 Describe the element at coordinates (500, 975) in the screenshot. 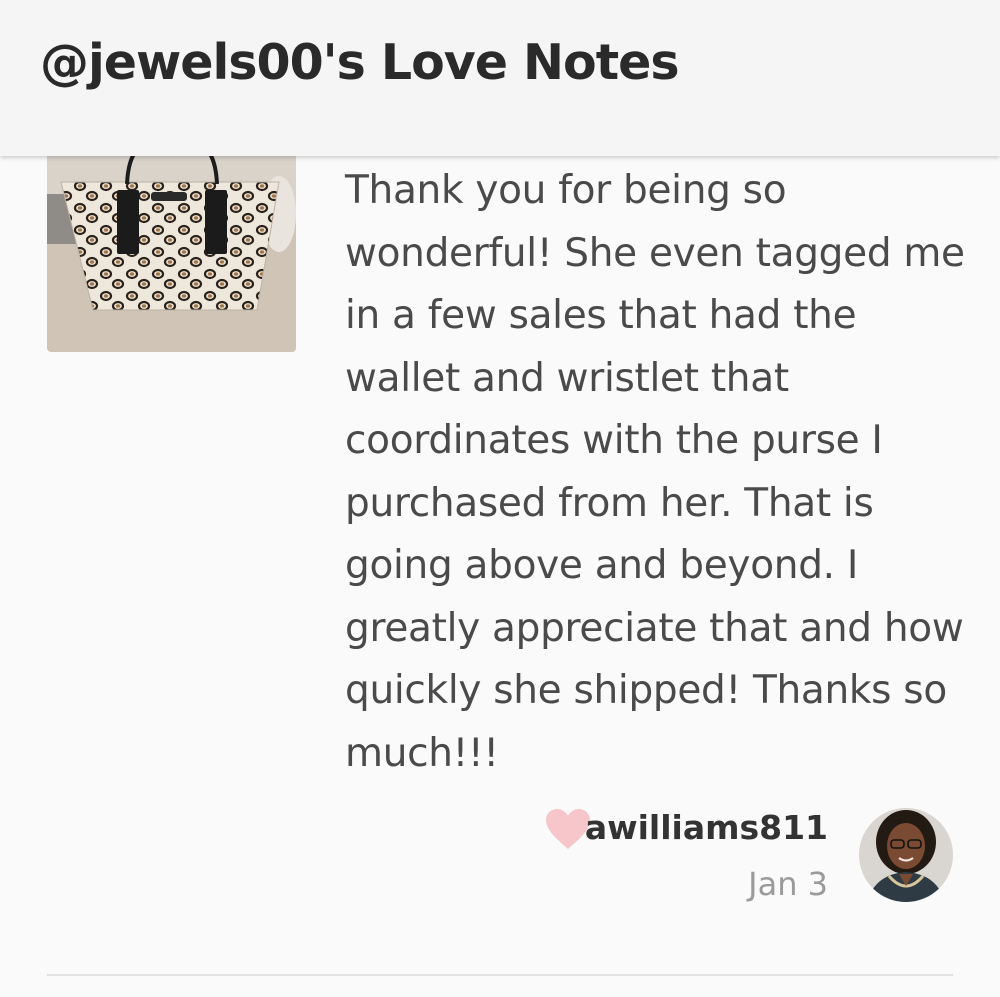

I see `divider` at that location.